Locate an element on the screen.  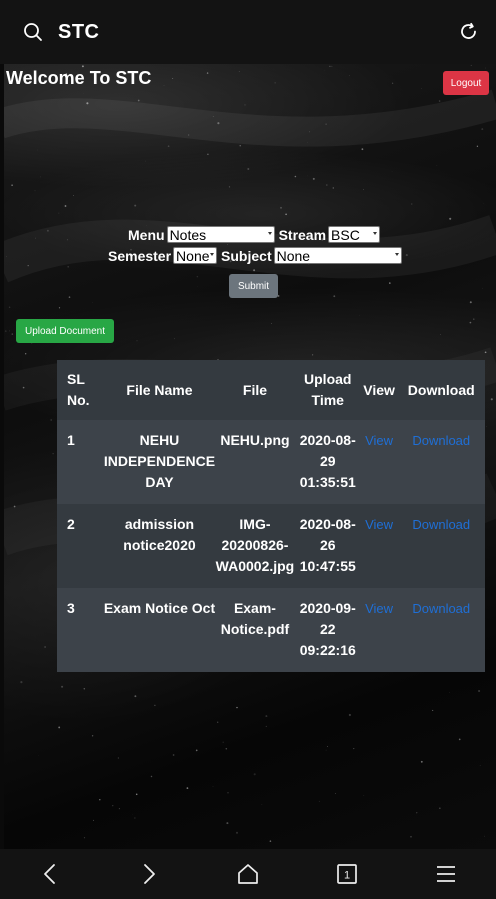
filter-row-semester-subject: Semester None Subject None is located at coordinates (255, 255).